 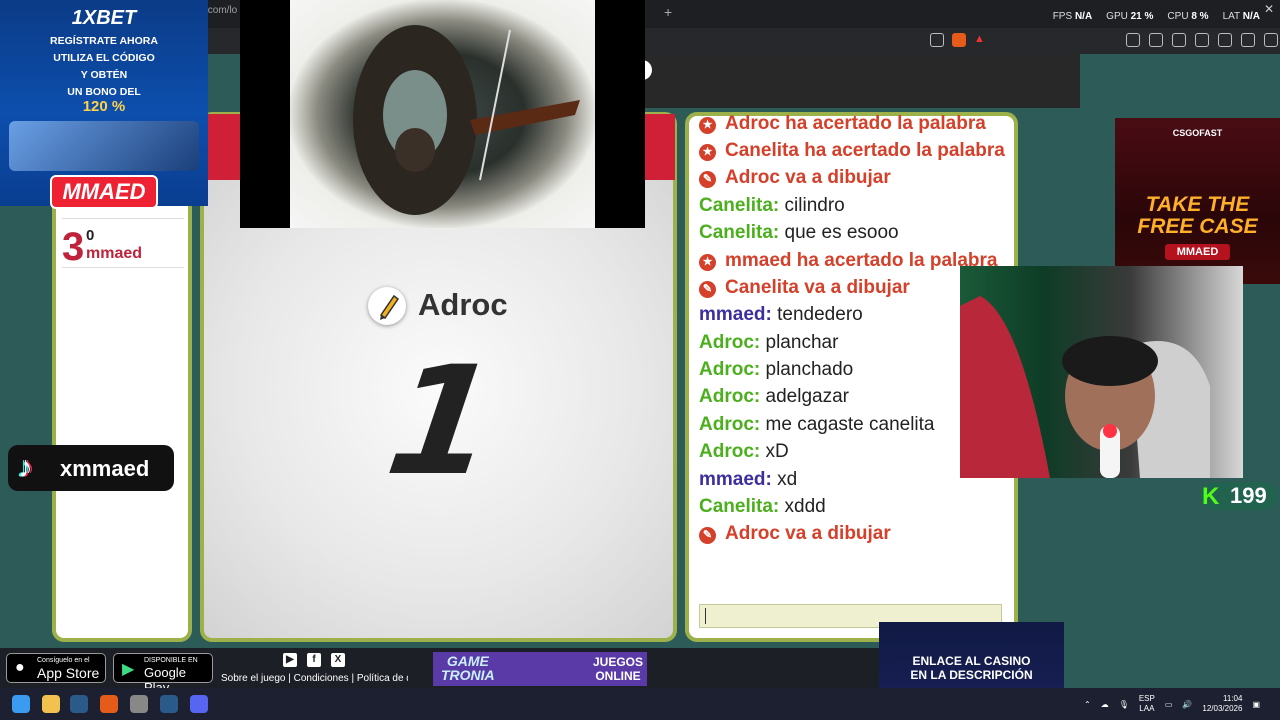 I want to click on youtube-icon: ▶, so click(x=290, y=660).